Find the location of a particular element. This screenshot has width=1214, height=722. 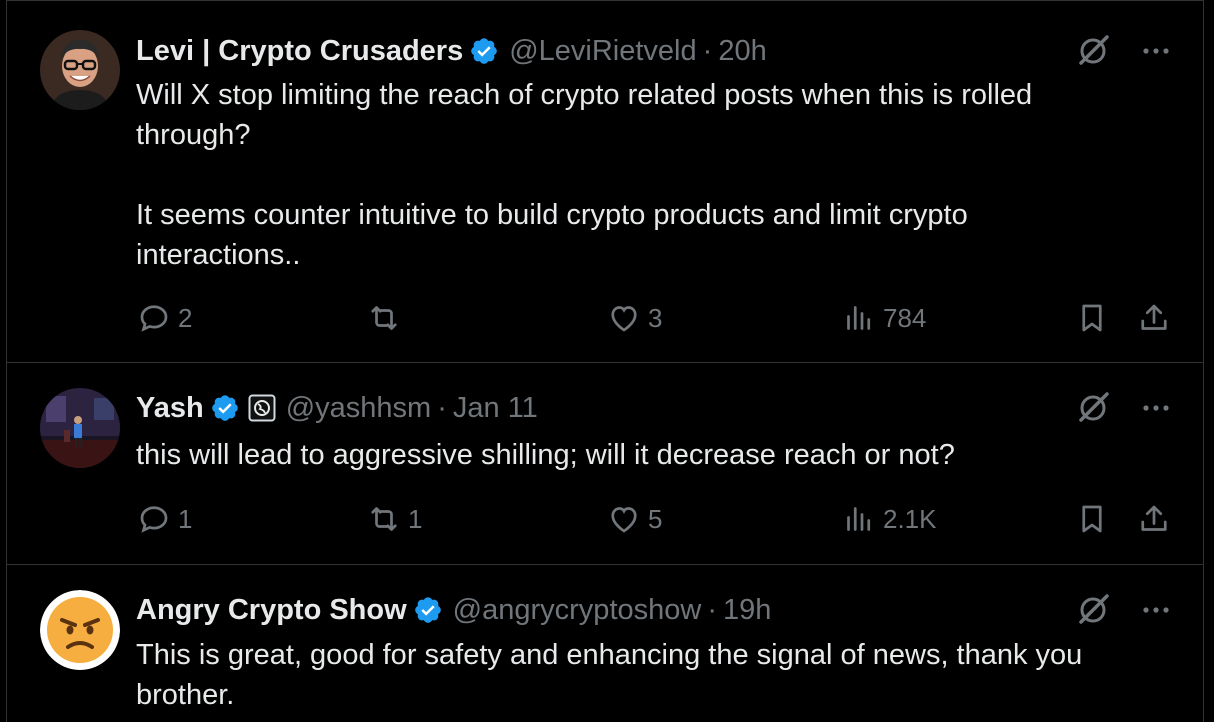

view-count: 2.1K is located at coordinates (910, 518).